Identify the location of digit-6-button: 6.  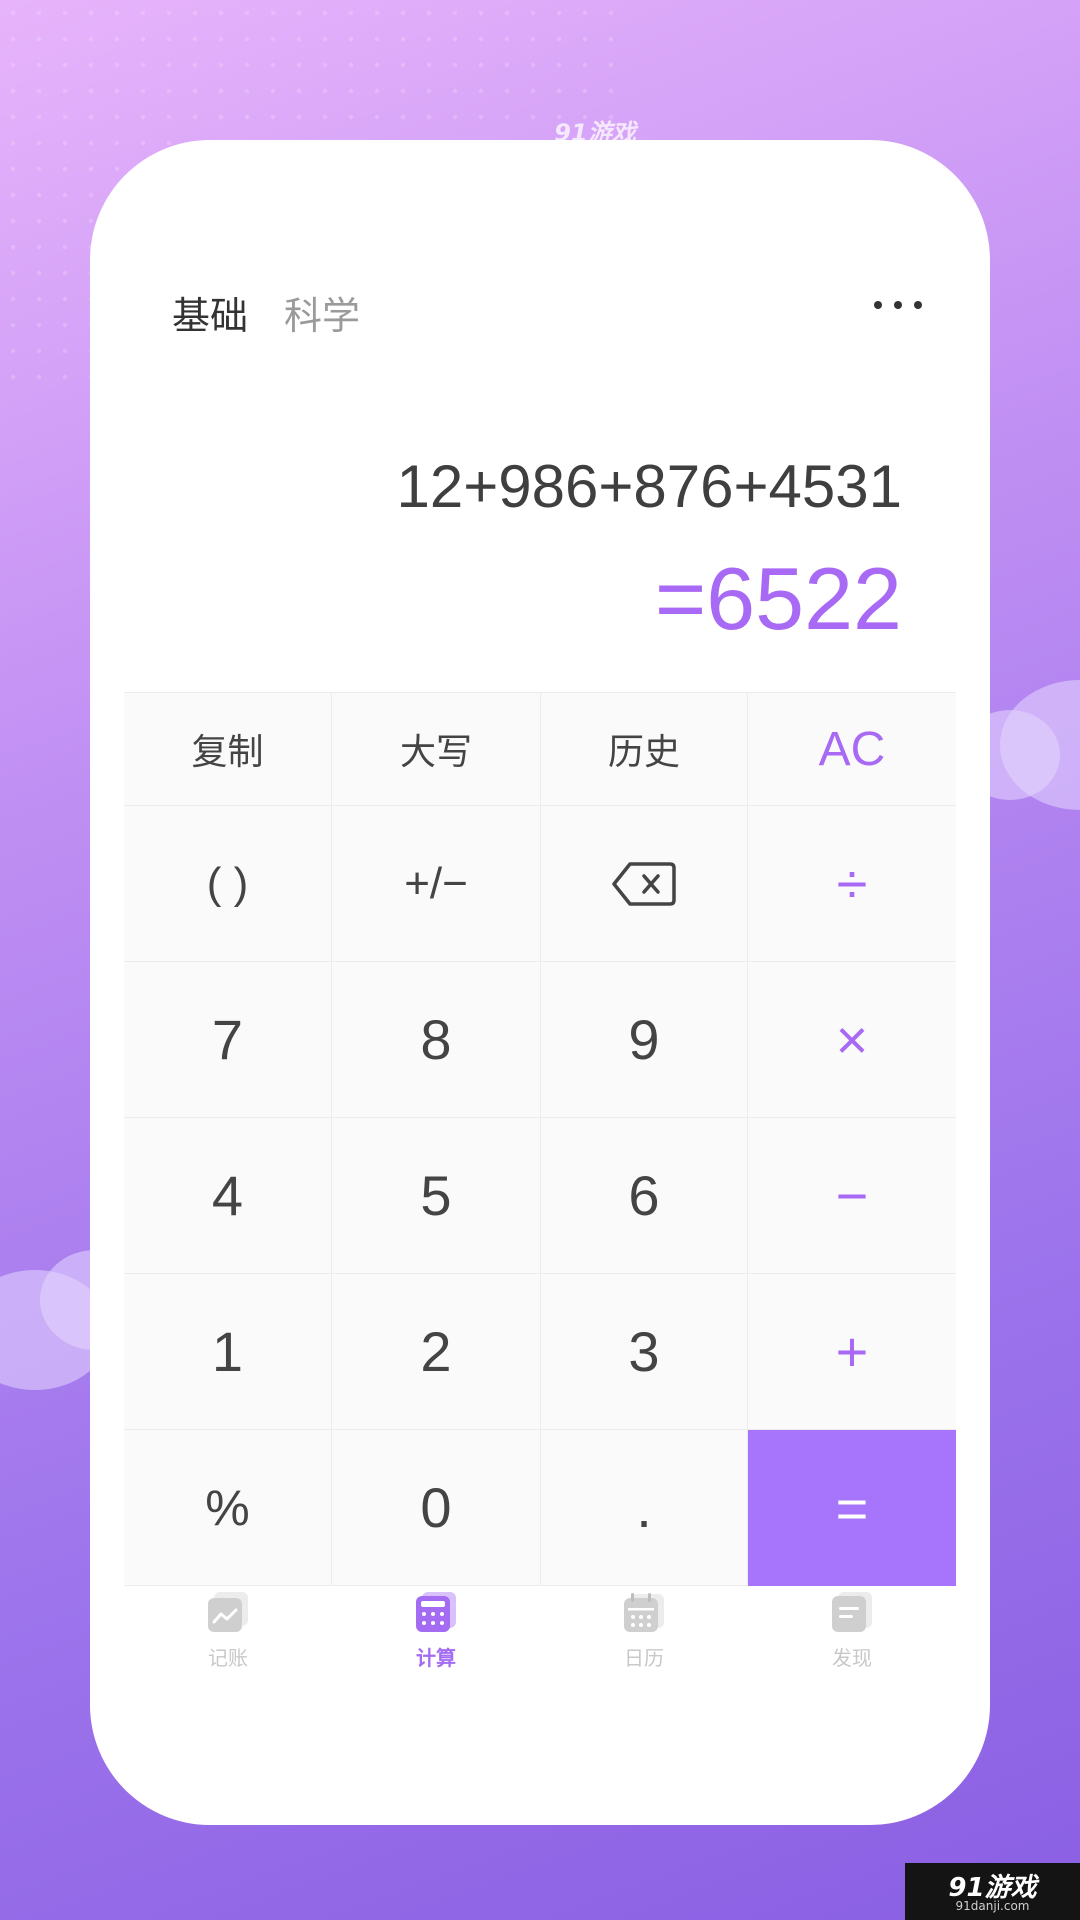
(644, 1196).